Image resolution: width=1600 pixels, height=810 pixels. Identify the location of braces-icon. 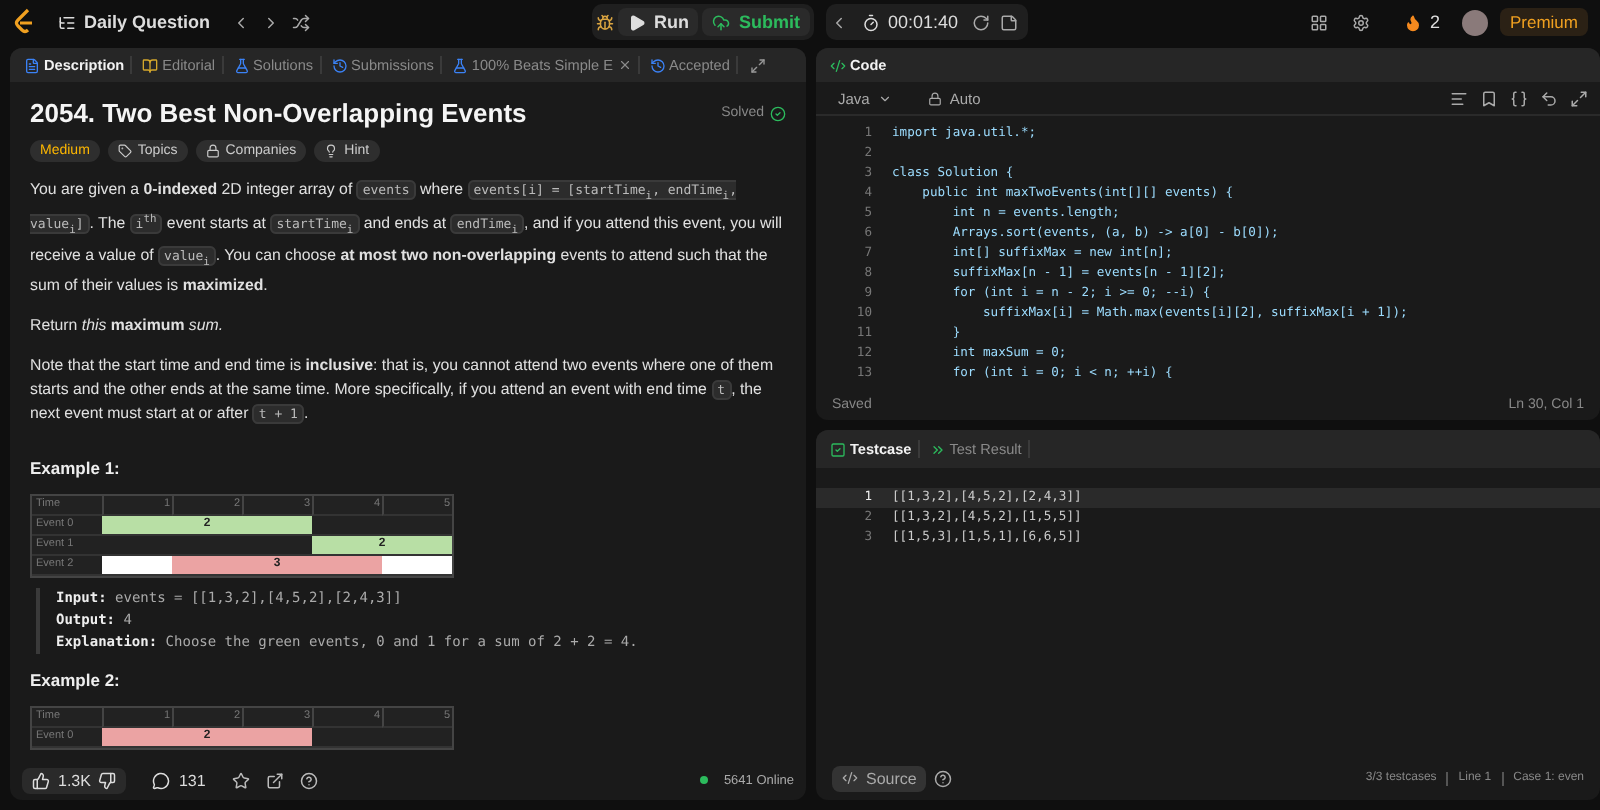
(1519, 98).